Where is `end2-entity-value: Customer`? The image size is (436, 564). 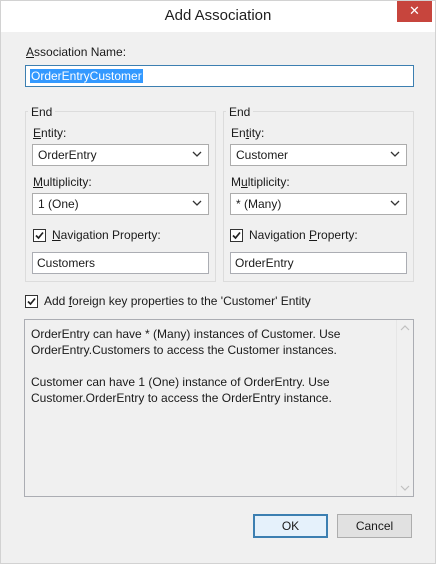
end2-entity-value: Customer is located at coordinates (262, 155).